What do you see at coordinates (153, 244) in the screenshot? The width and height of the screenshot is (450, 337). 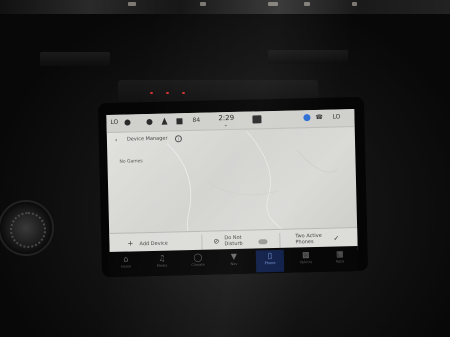 I see `add-device-button: Add Device` at bounding box center [153, 244].